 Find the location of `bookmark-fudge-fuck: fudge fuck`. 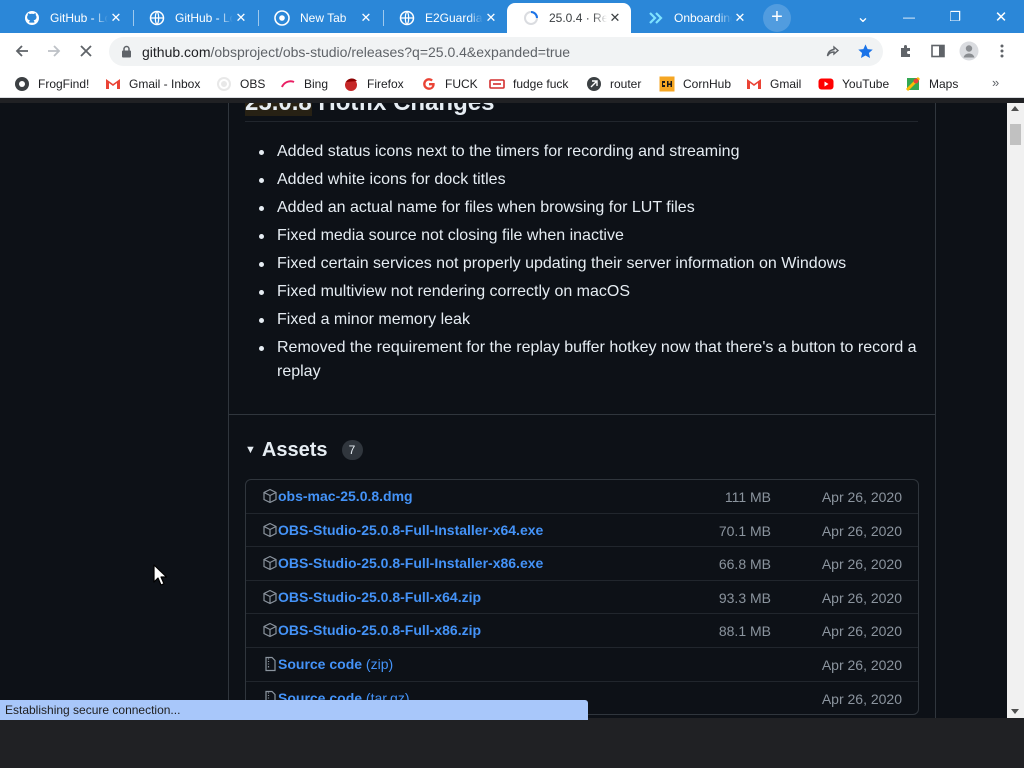

bookmark-fudge-fuck: fudge fuck is located at coordinates (528, 84).